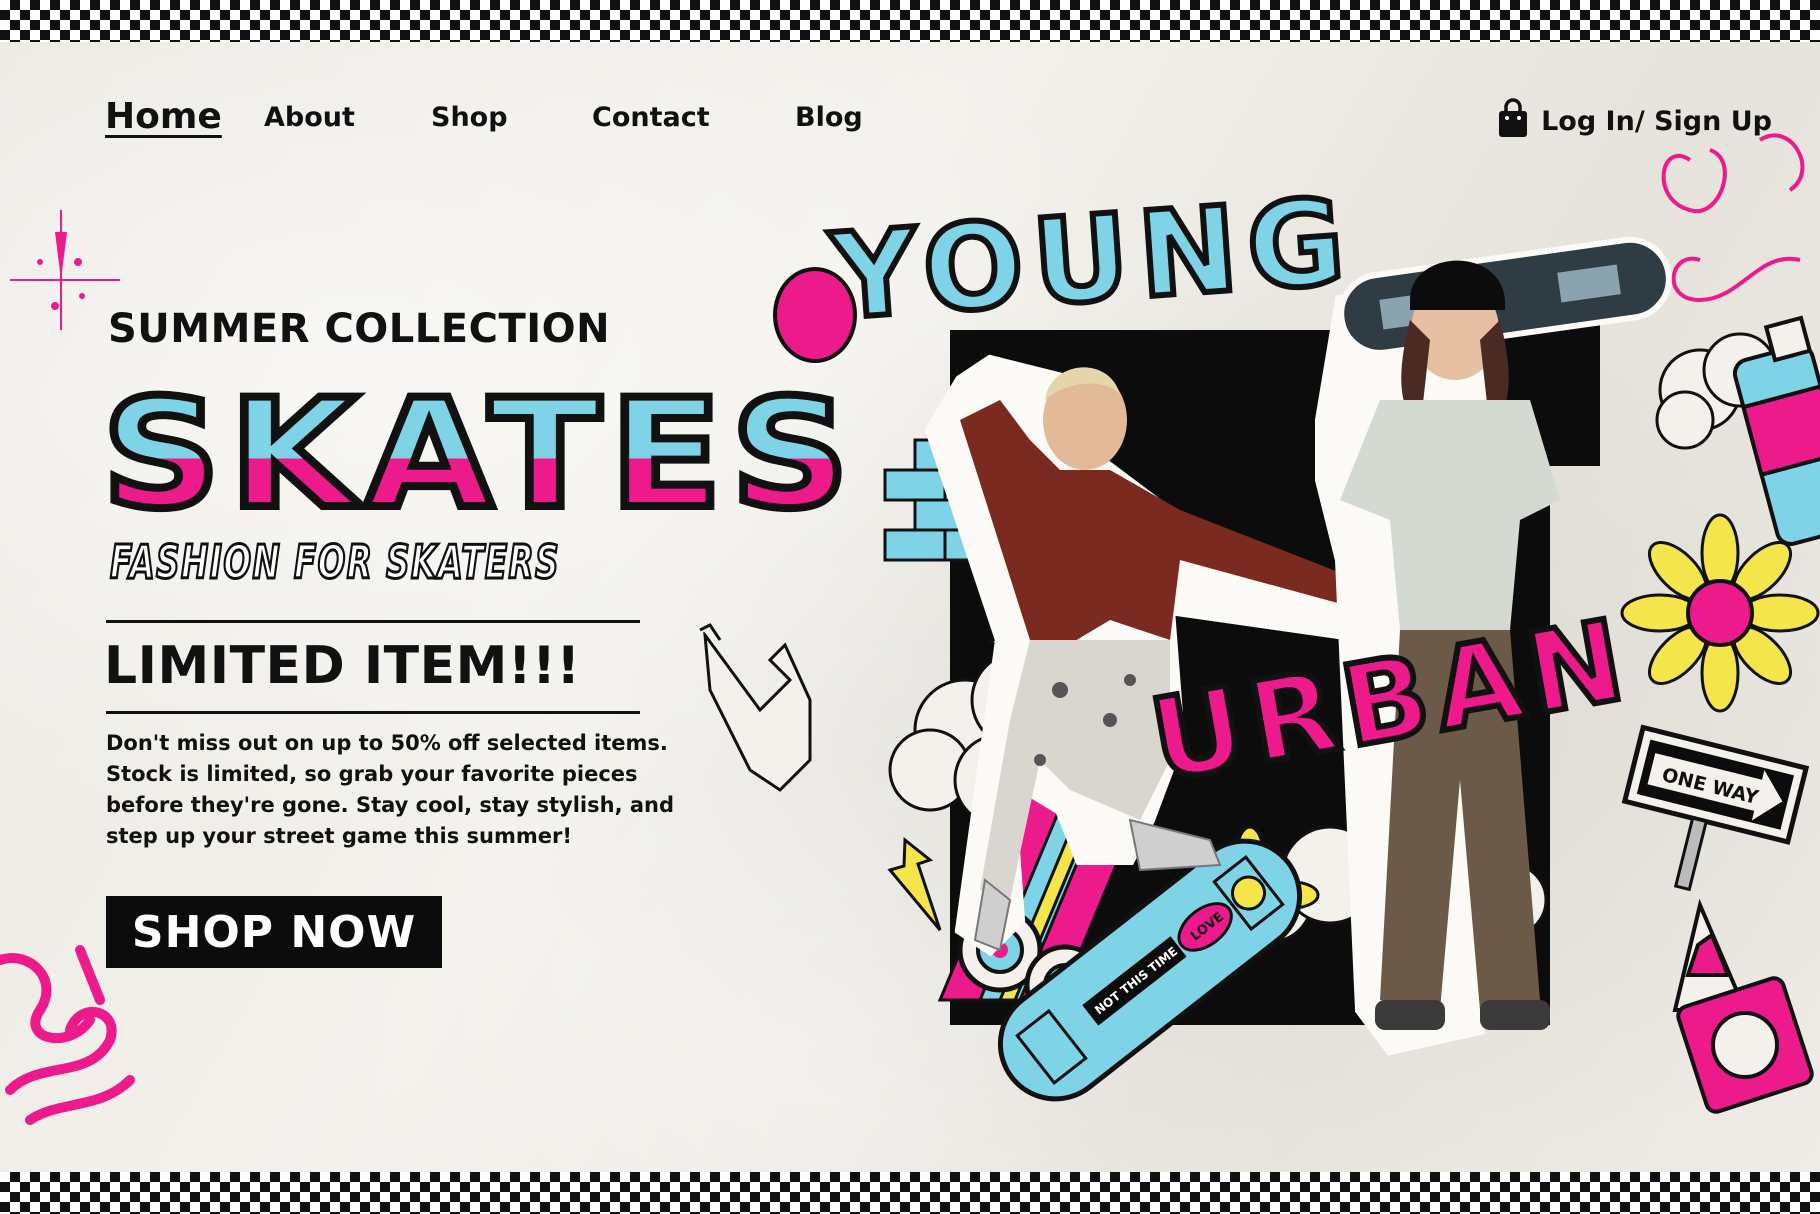 The image size is (1820, 1214). I want to click on collection-eyebrow: SUMMER COLLECTION, so click(359, 329).